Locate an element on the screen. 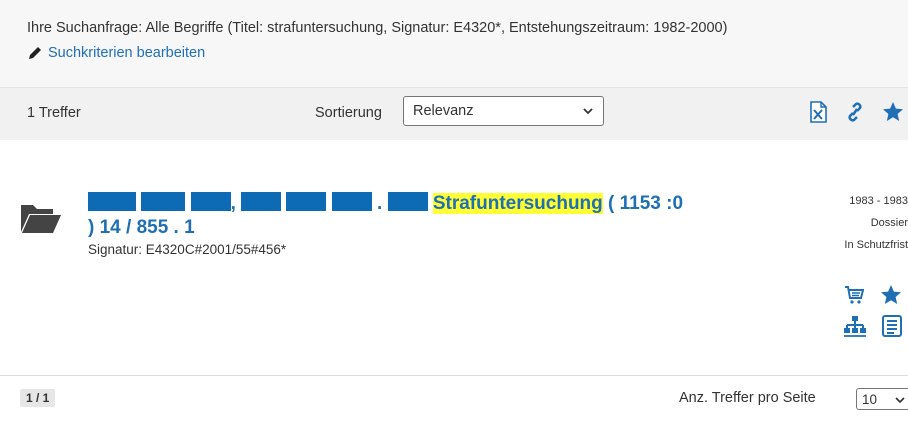 This screenshot has width=908, height=426. folder-open-icon is located at coordinates (41, 219).